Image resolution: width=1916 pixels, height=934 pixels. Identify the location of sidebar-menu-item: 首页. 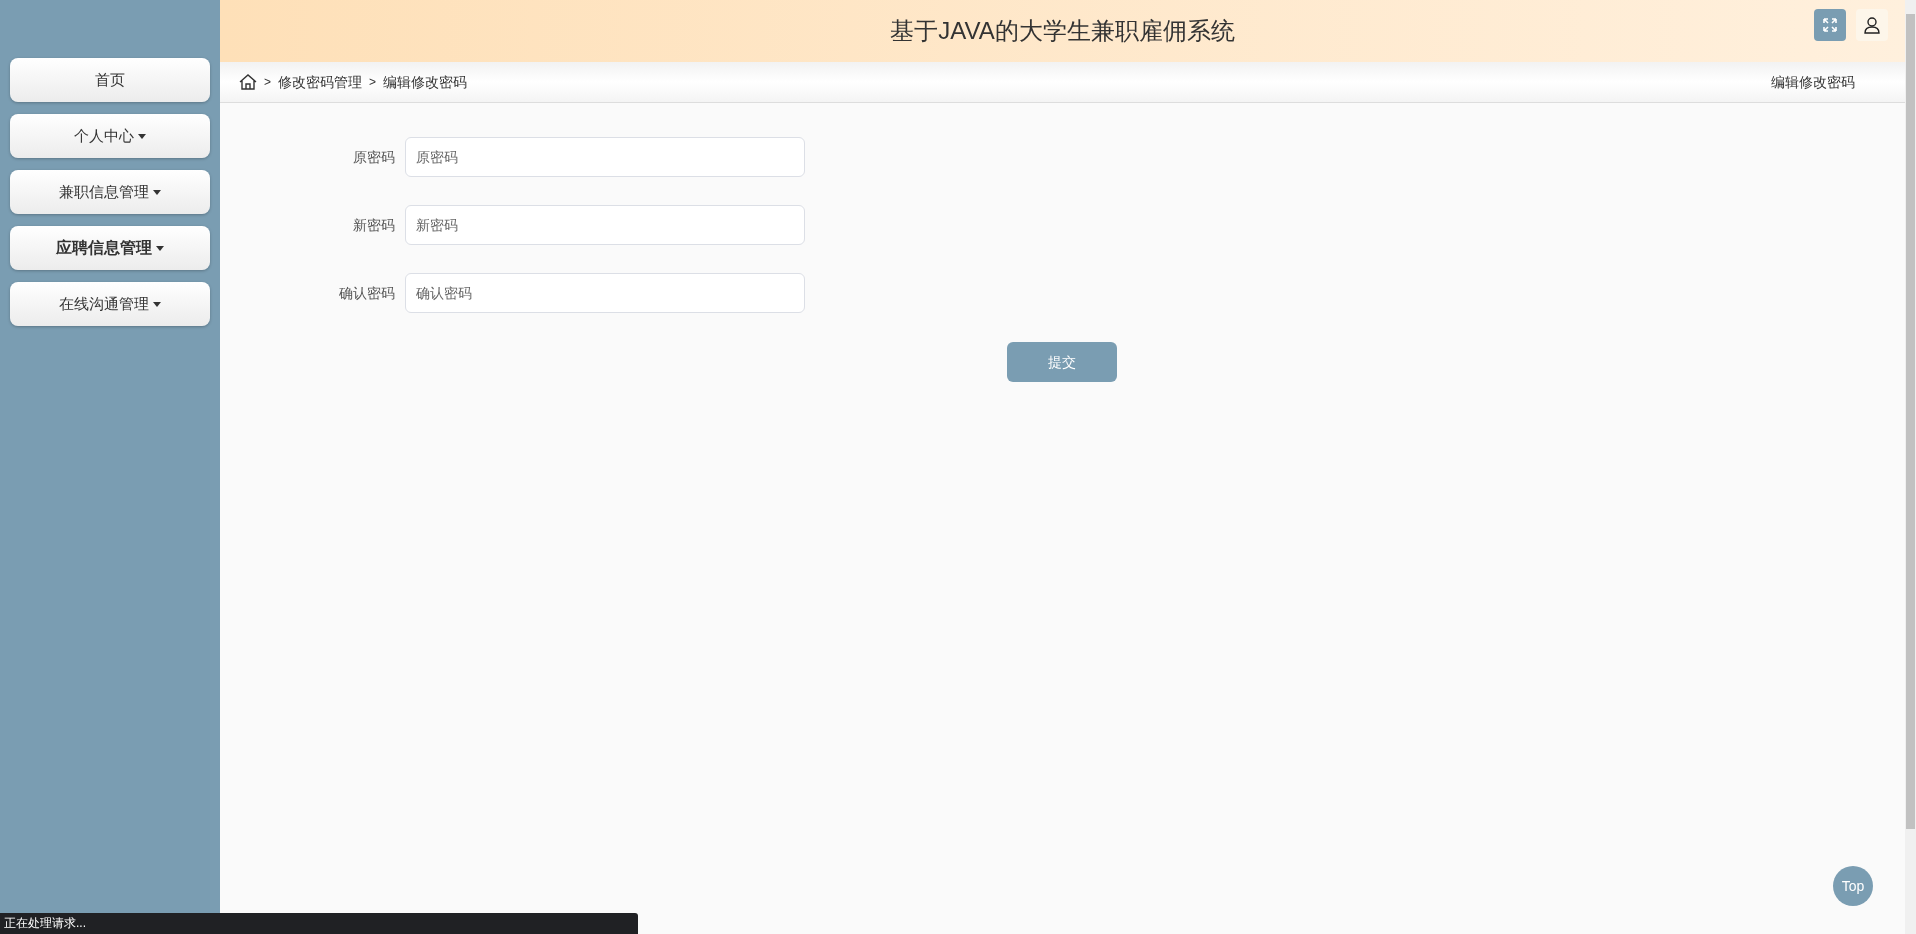
(110, 80).